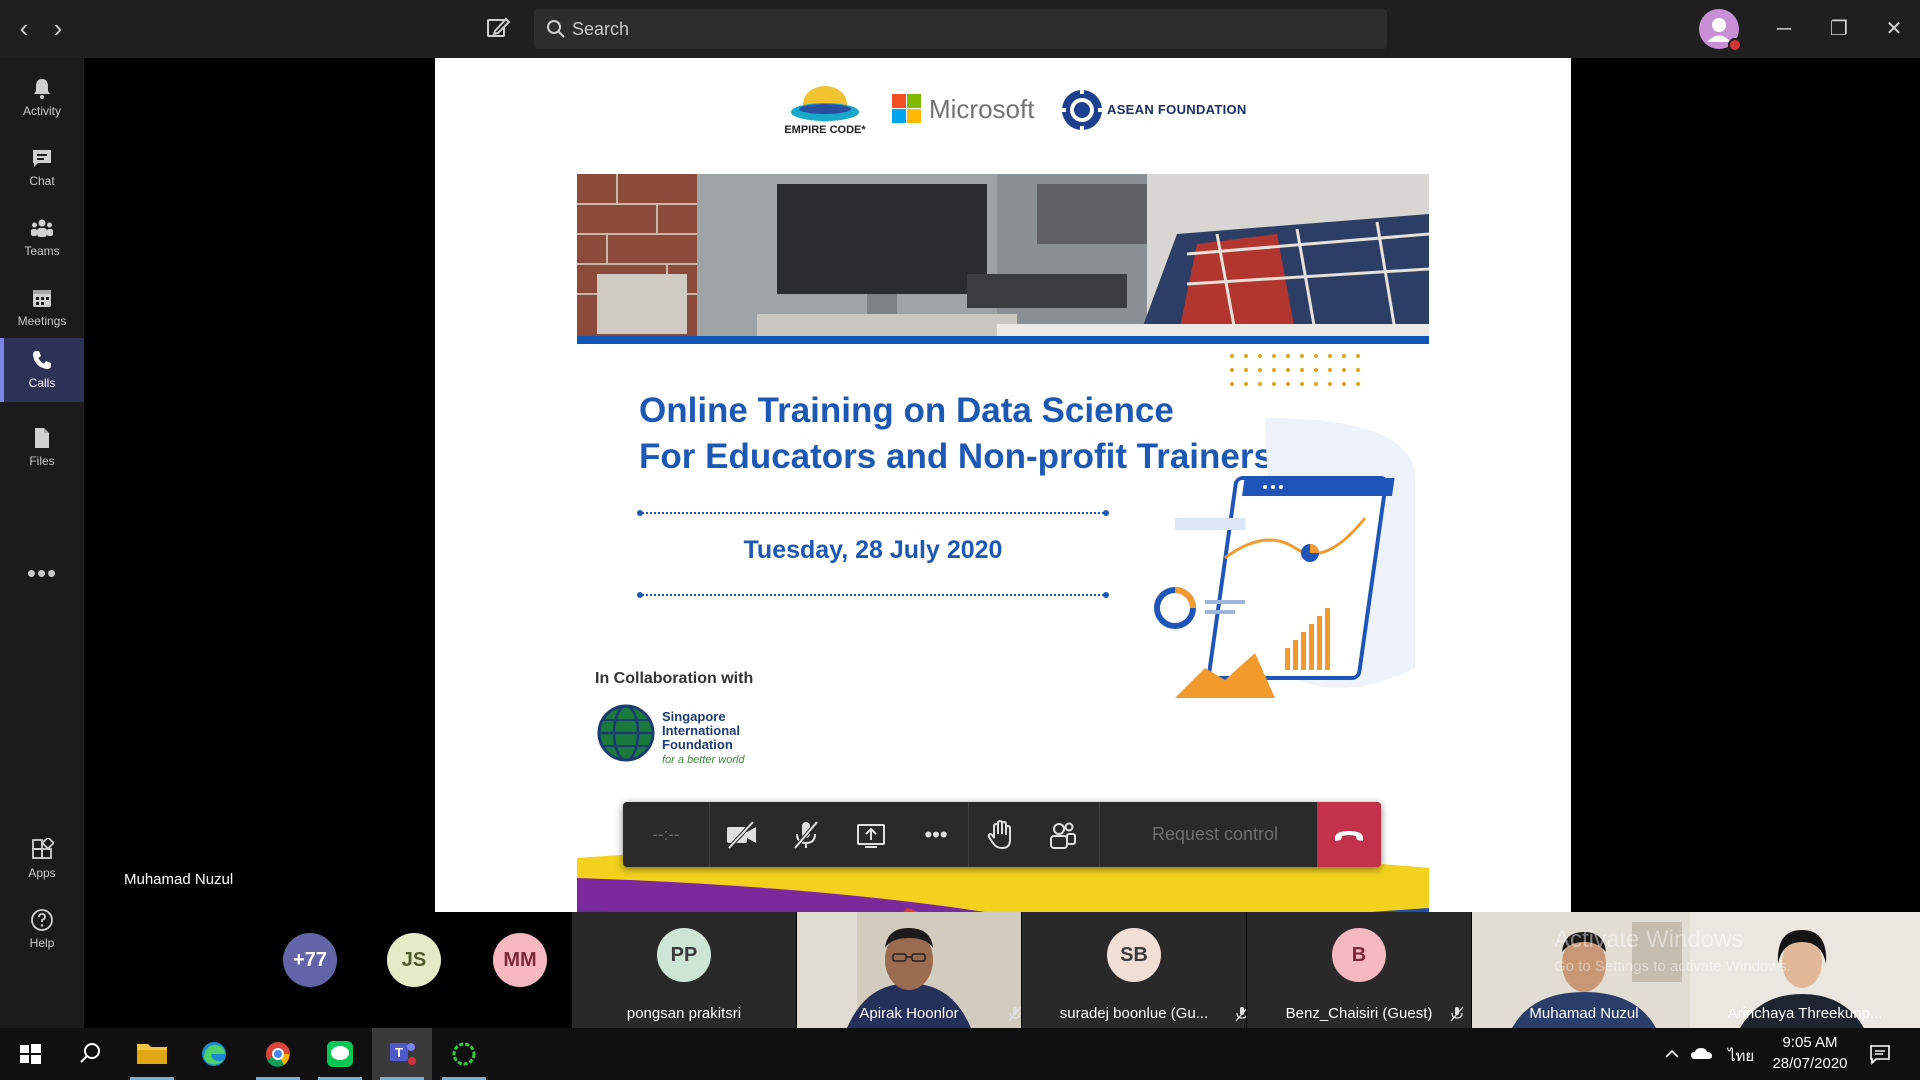 The image size is (1920, 1080). What do you see at coordinates (310, 960) in the screenshot?
I see `overflow-participants-button: +77` at bounding box center [310, 960].